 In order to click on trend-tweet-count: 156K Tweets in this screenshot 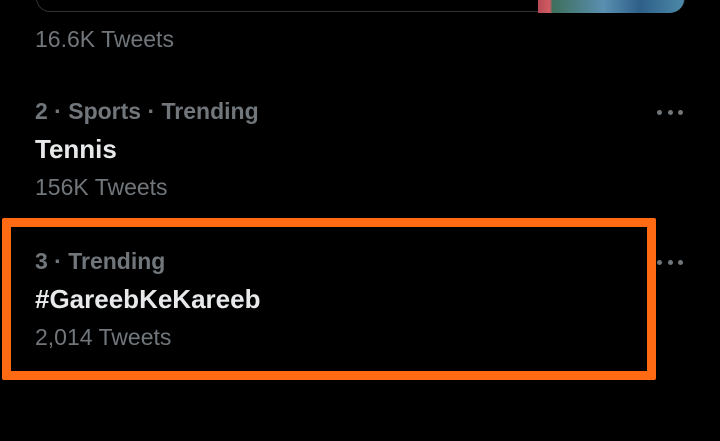, I will do `click(101, 187)`.